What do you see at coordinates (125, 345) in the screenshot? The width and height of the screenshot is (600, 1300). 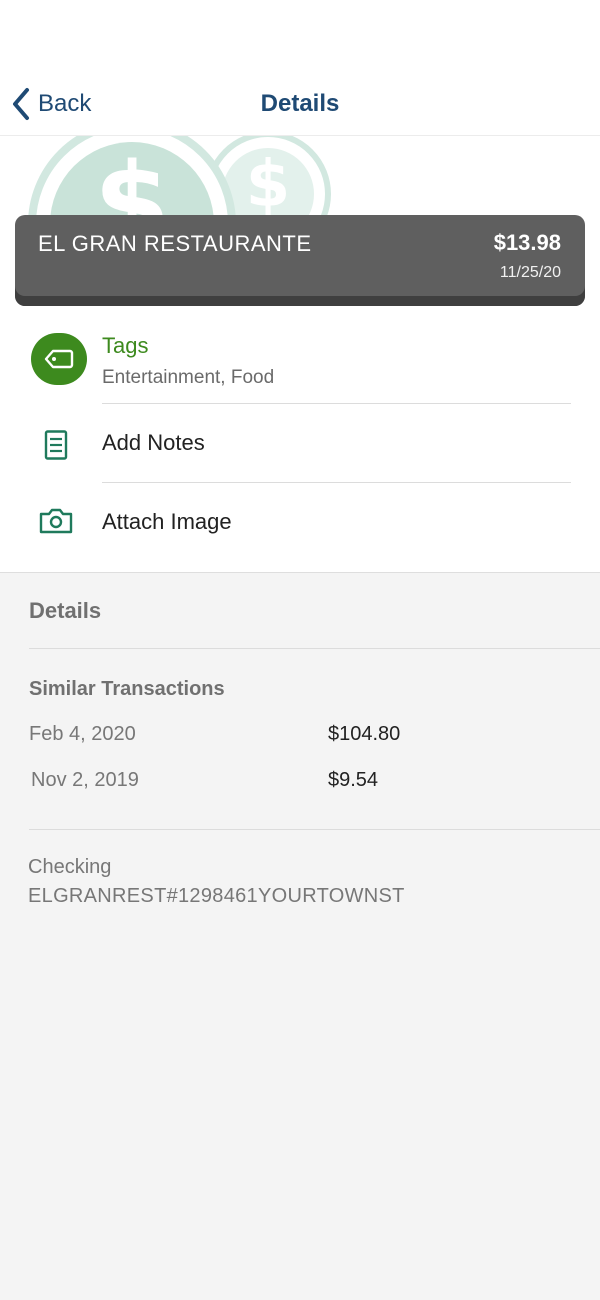 I see `tags-title: Tags` at bounding box center [125, 345].